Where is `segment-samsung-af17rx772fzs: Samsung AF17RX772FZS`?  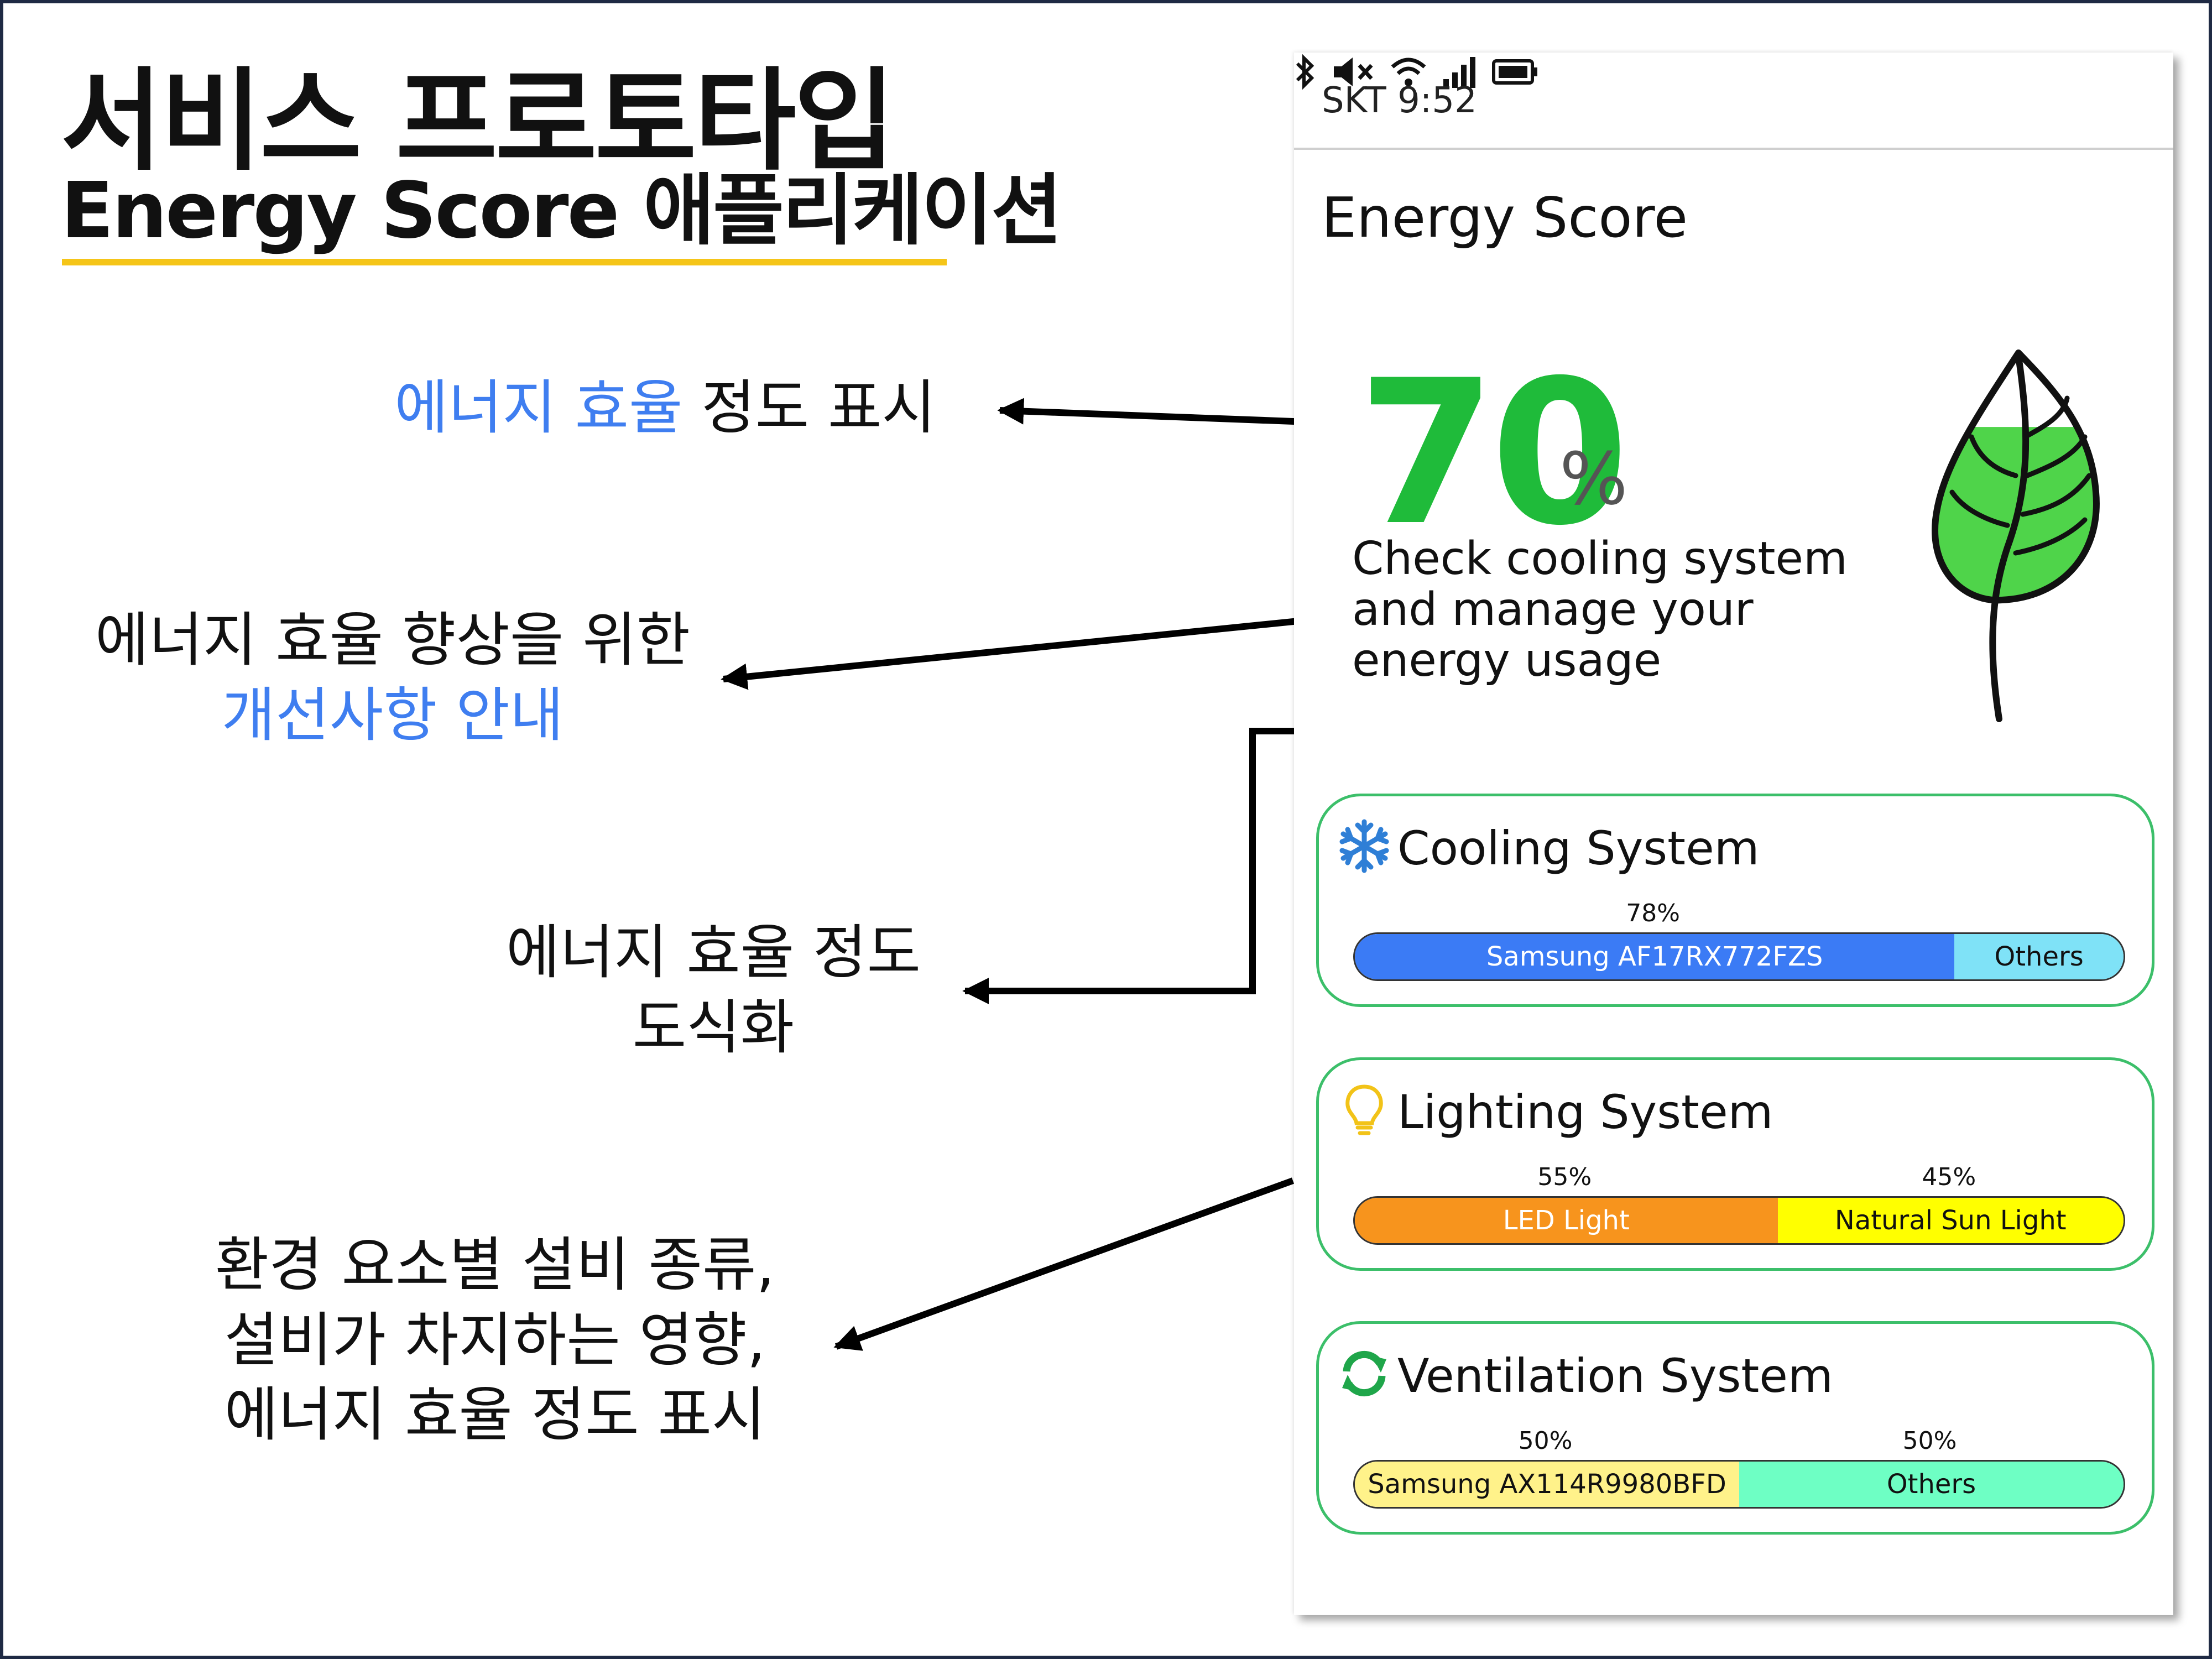
segment-samsung-af17rx772fzs: Samsung AF17RX772FZS is located at coordinates (1655, 956).